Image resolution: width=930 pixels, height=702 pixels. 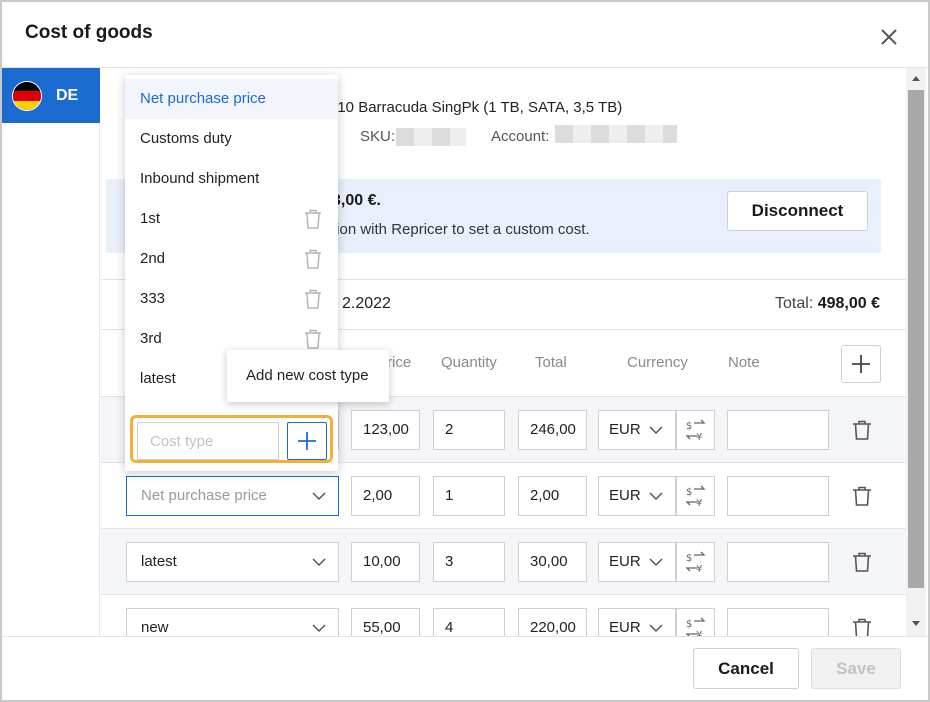 What do you see at coordinates (231, 139) in the screenshot?
I see `dropdown-item-customs-duty: Customs duty` at bounding box center [231, 139].